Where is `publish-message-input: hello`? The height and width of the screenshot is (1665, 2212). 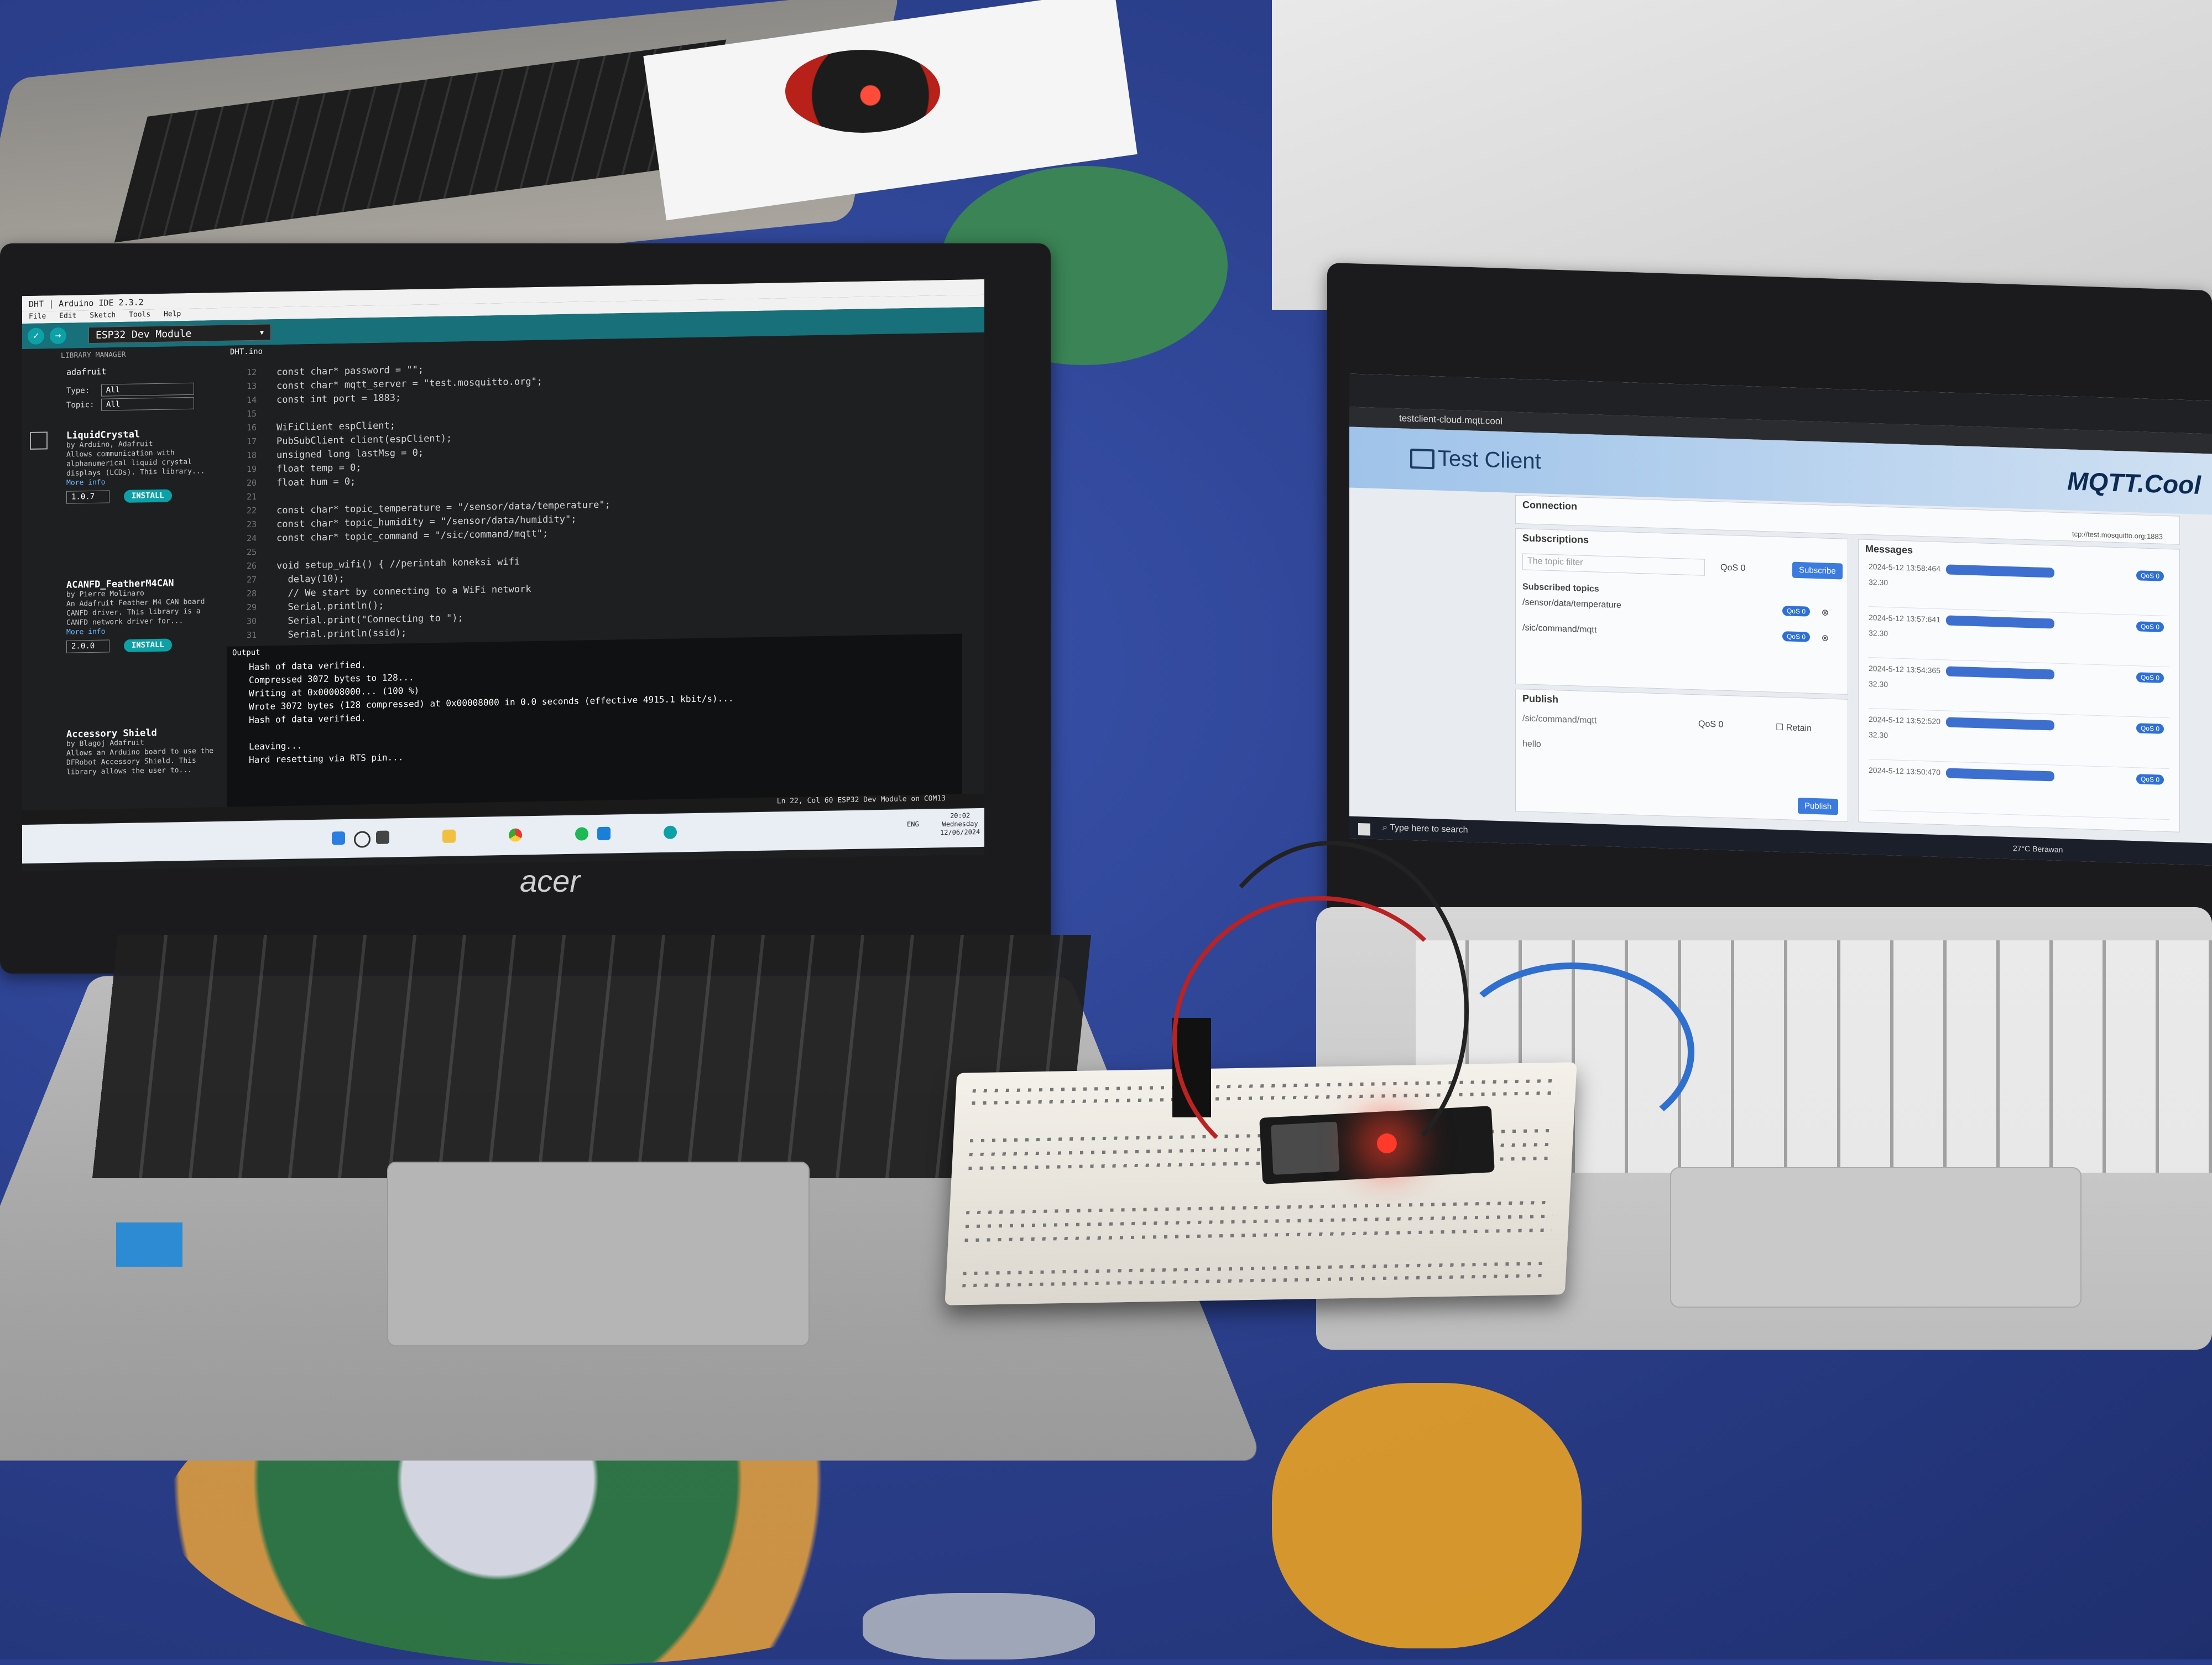
publish-message-input: hello is located at coordinates (1677, 766).